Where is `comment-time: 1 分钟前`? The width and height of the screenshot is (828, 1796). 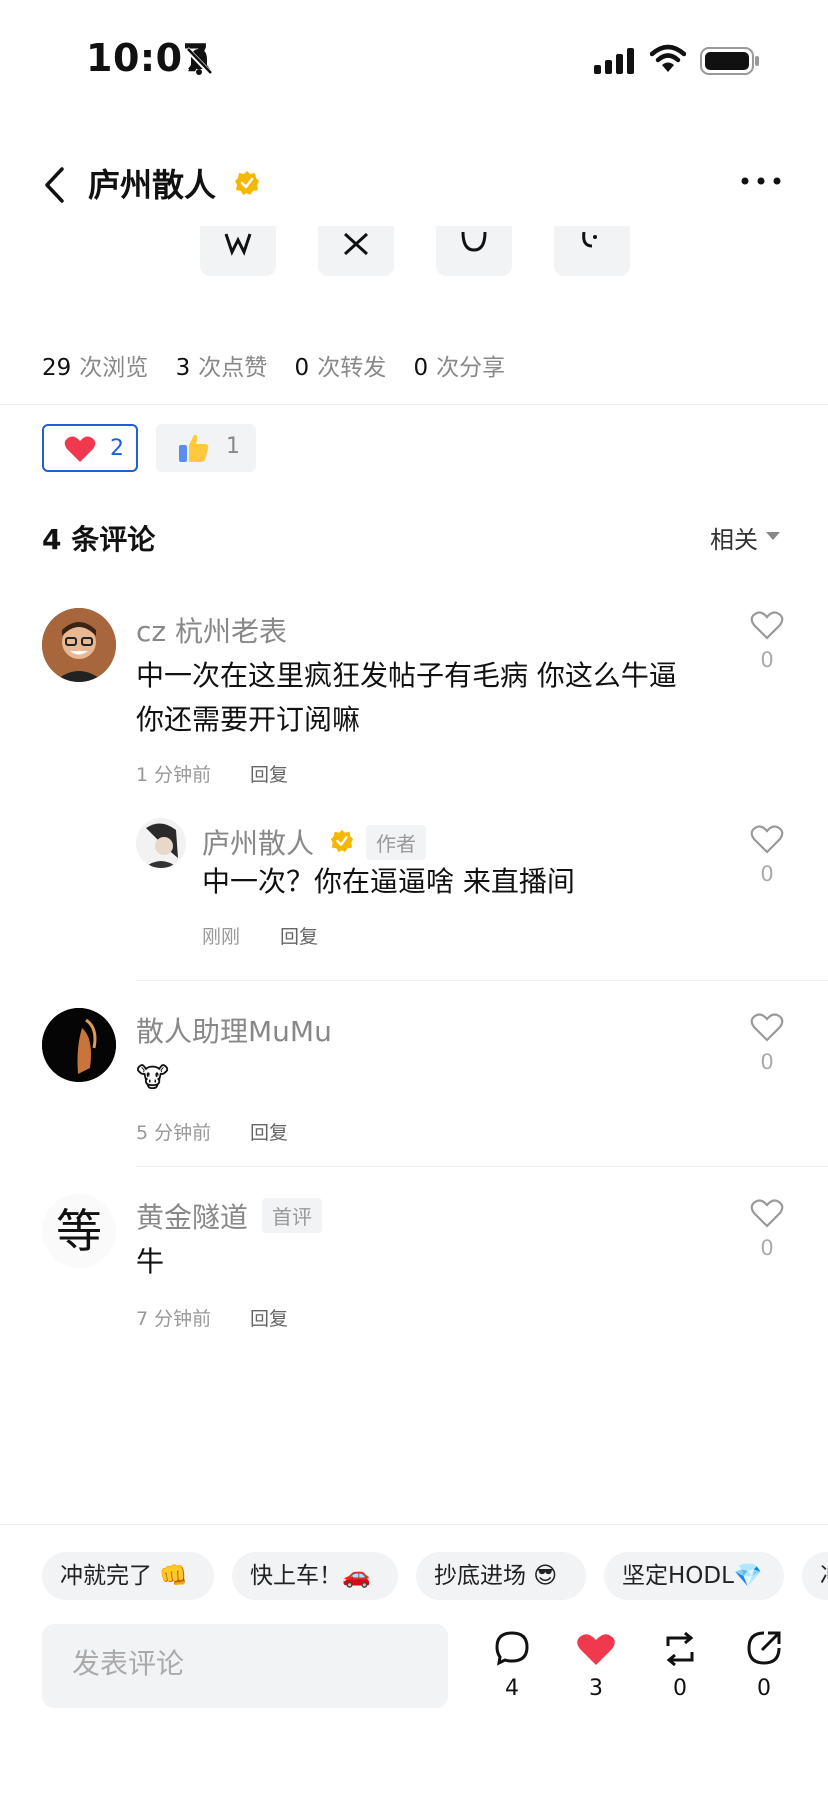
comment-time: 1 分钟前 is located at coordinates (174, 775).